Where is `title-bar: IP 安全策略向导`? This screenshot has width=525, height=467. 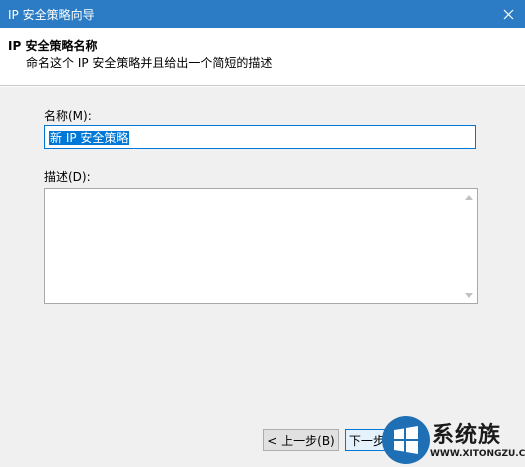 title-bar: IP 安全策略向导 is located at coordinates (262, 14).